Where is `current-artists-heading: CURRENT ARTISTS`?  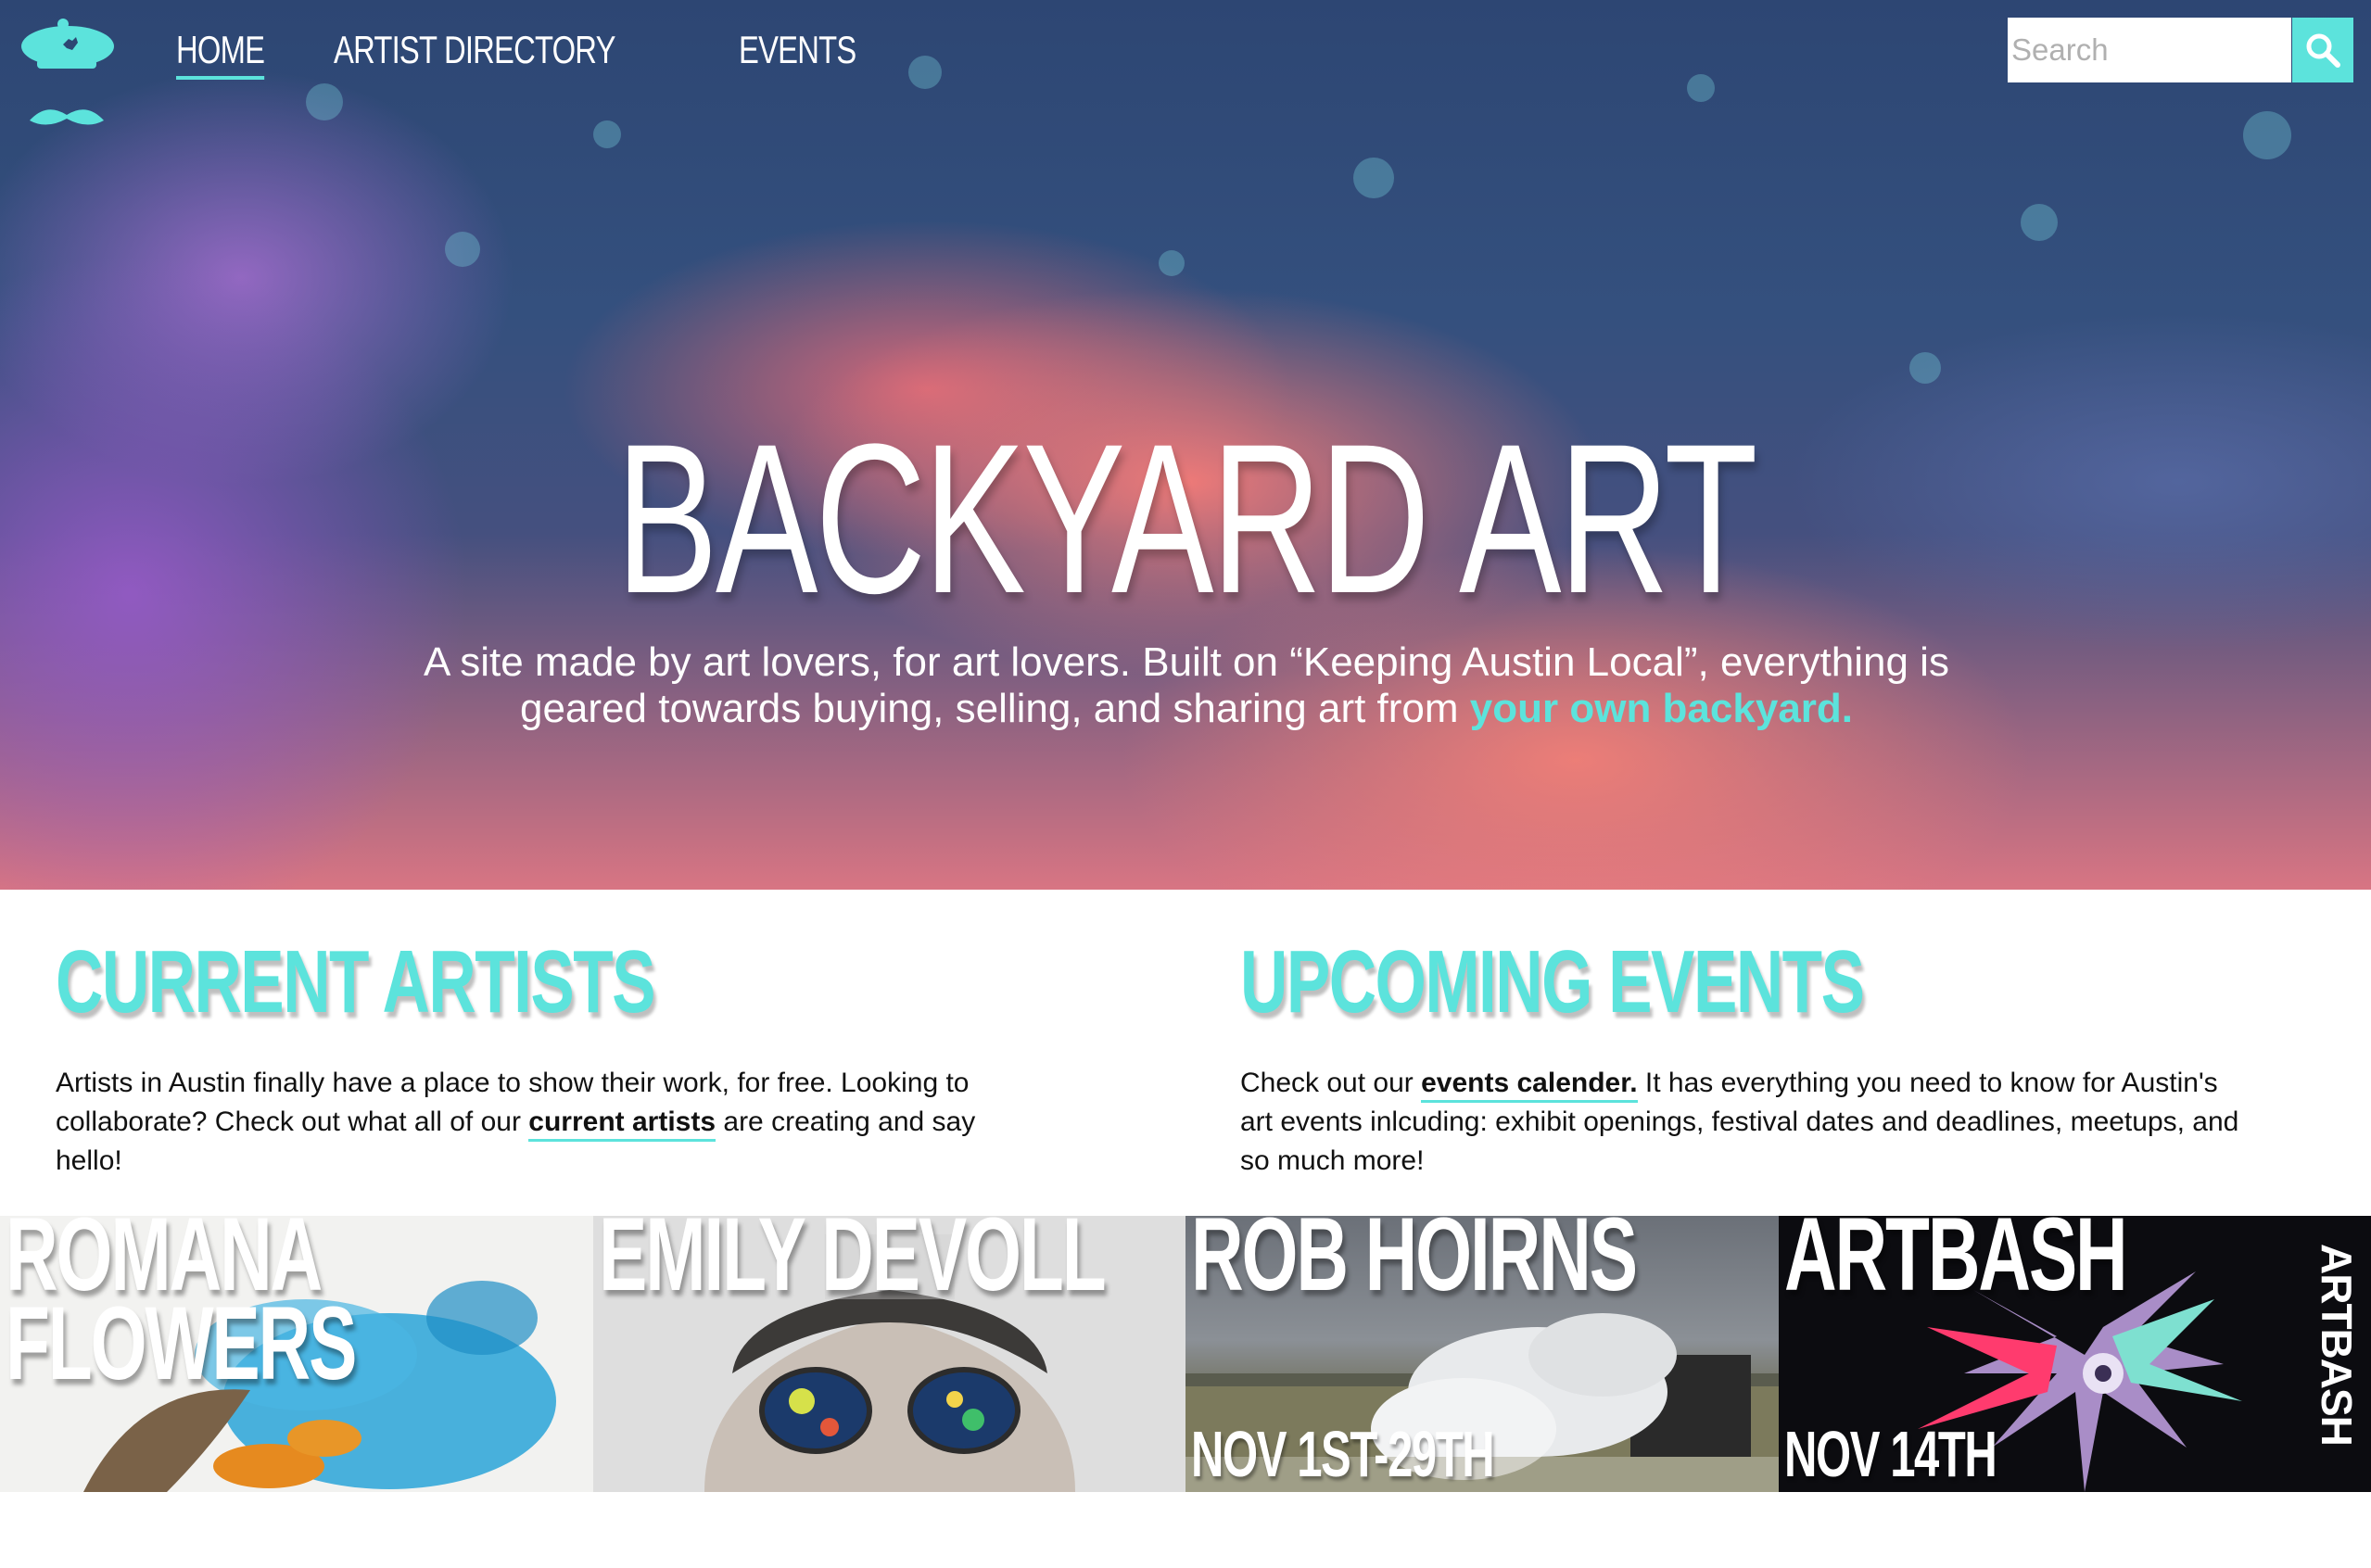 current-artists-heading: CURRENT ARTISTS is located at coordinates (356, 981).